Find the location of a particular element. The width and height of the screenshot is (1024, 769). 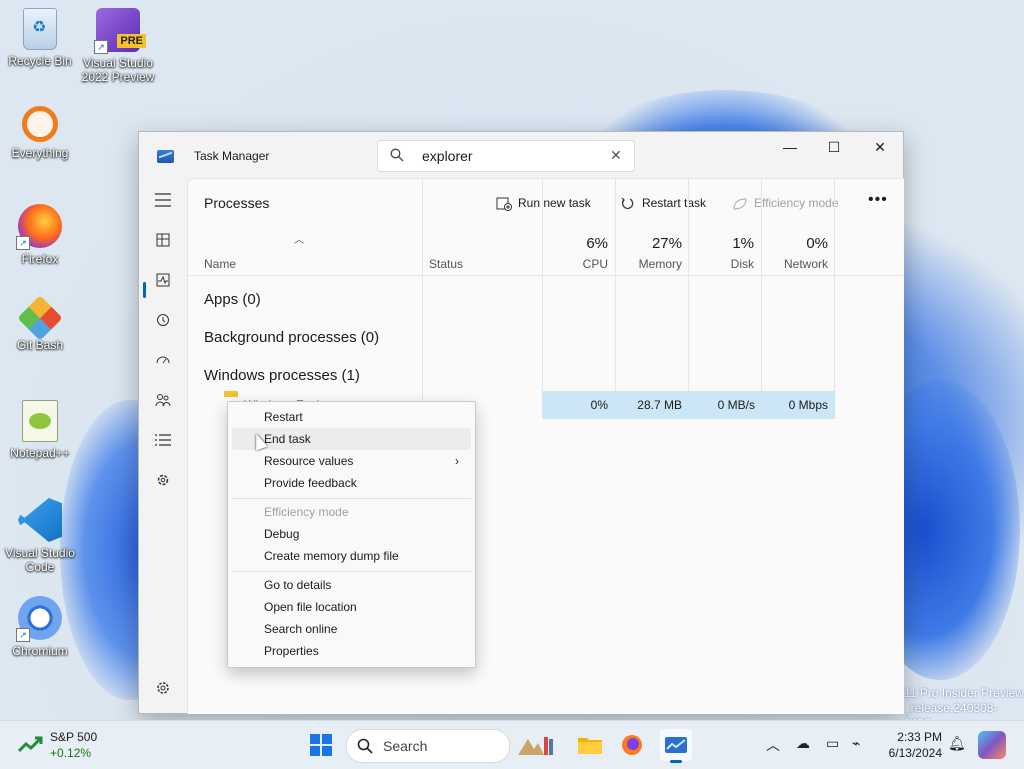

close-button: ✕ is located at coordinates (880, 147).